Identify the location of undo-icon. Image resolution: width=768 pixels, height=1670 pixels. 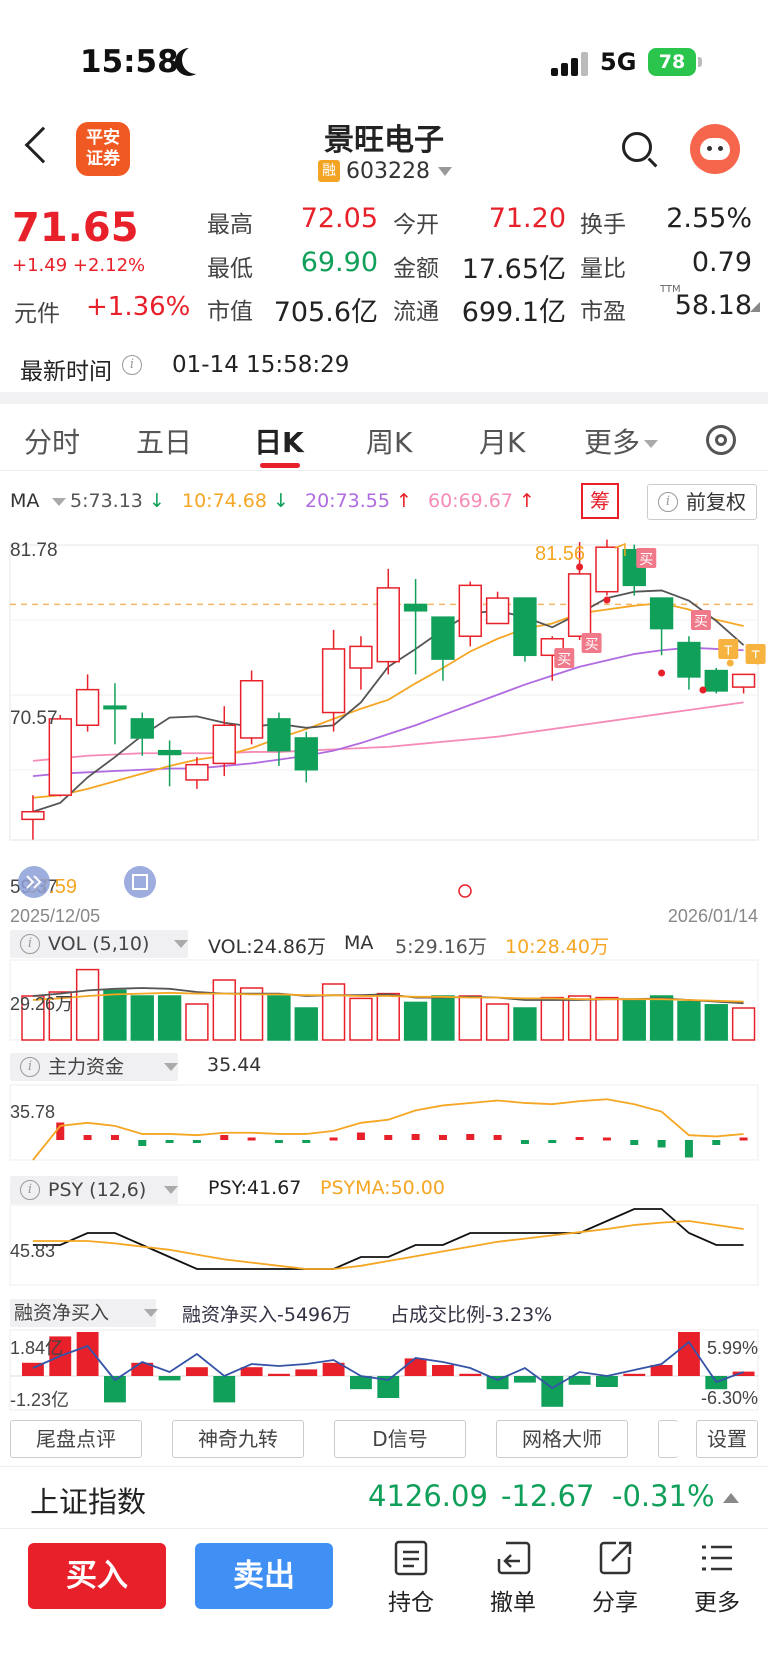
(514, 1558).